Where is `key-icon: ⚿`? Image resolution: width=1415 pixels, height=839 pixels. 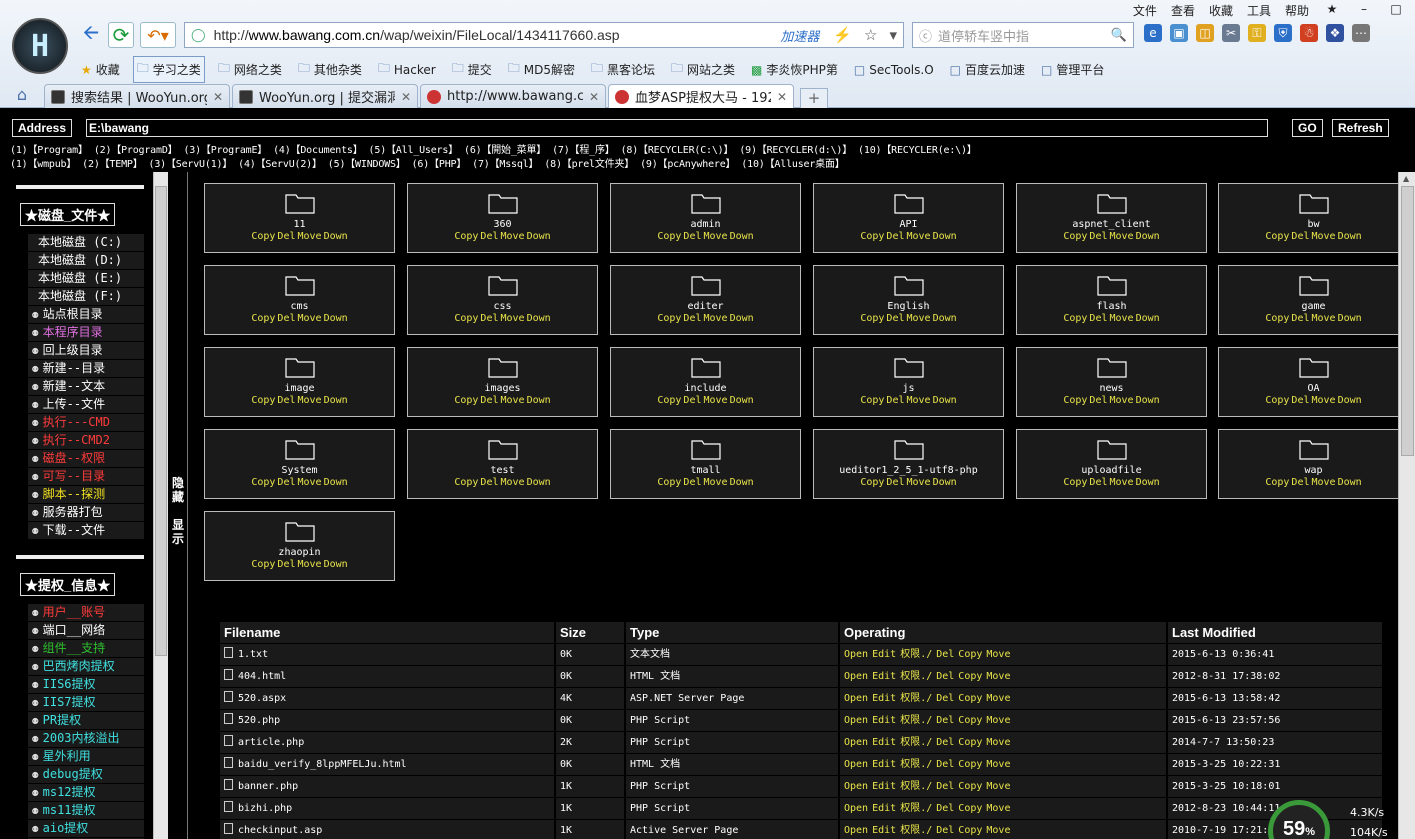 key-icon: ⚿ is located at coordinates (1257, 33).